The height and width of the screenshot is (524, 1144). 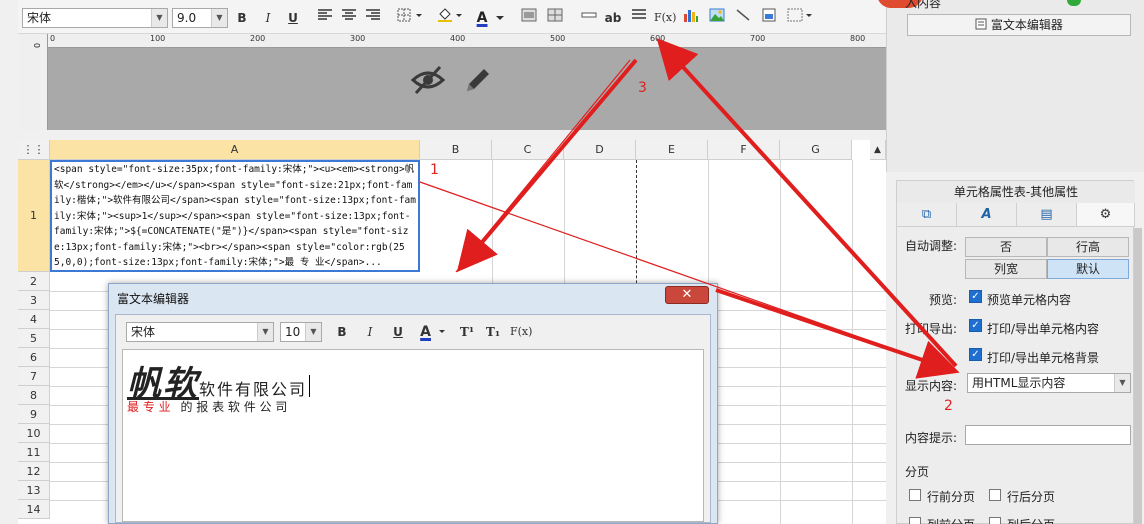 What do you see at coordinates (434, 170) in the screenshot?
I see `annotation-number-1: 1` at bounding box center [434, 170].